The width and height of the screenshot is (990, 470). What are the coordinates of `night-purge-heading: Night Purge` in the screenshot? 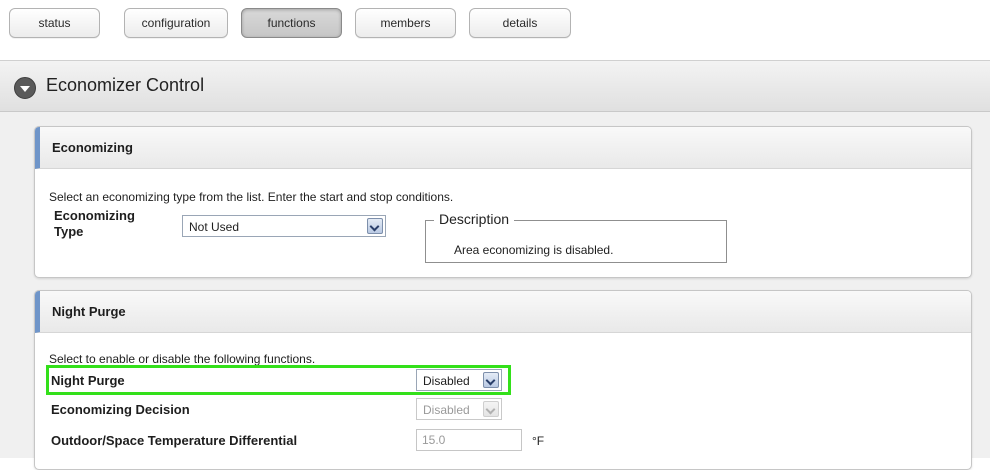 It's located at (89, 311).